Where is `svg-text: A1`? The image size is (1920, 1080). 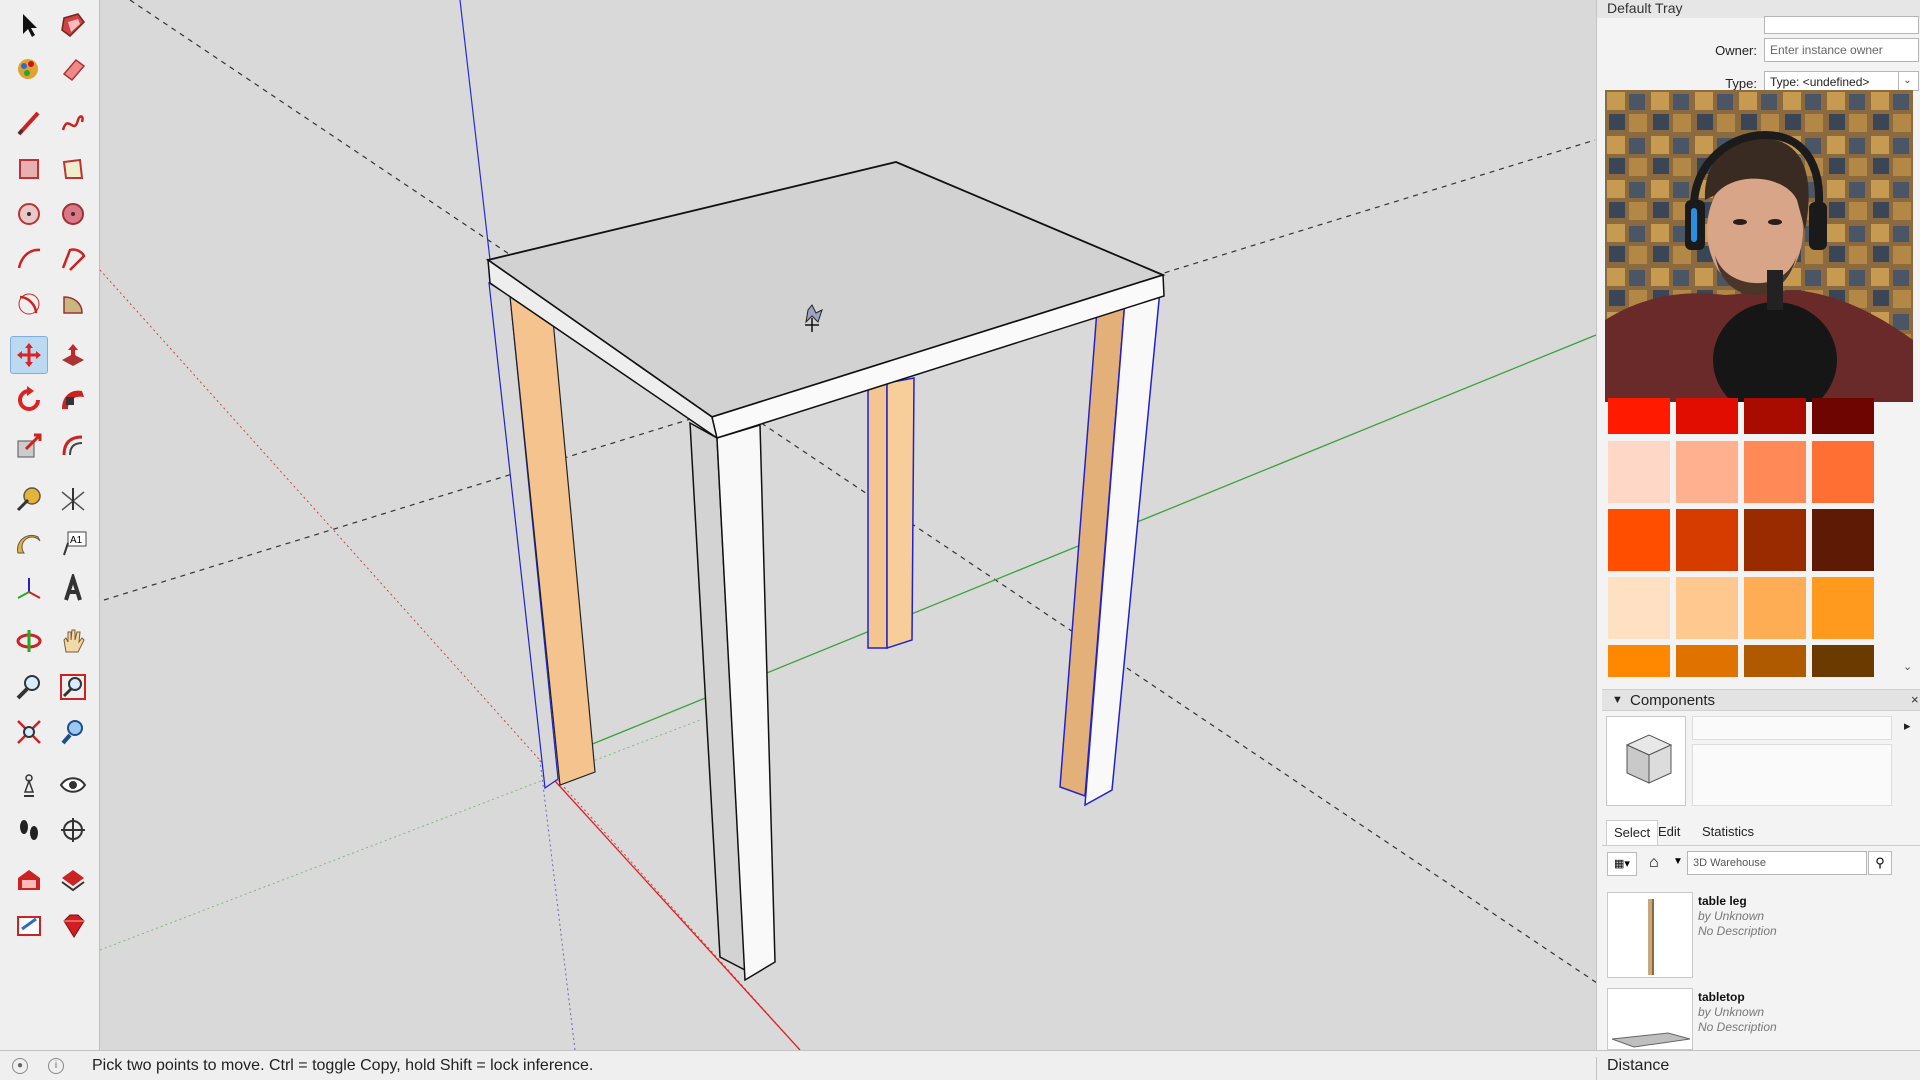 svg-text: A1 is located at coordinates (76, 540).